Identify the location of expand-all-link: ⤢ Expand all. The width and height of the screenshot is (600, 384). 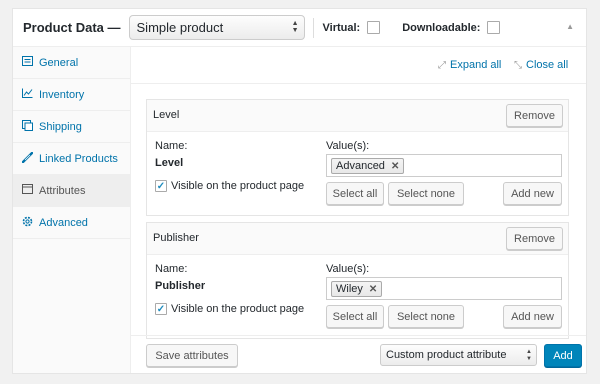
(469, 65).